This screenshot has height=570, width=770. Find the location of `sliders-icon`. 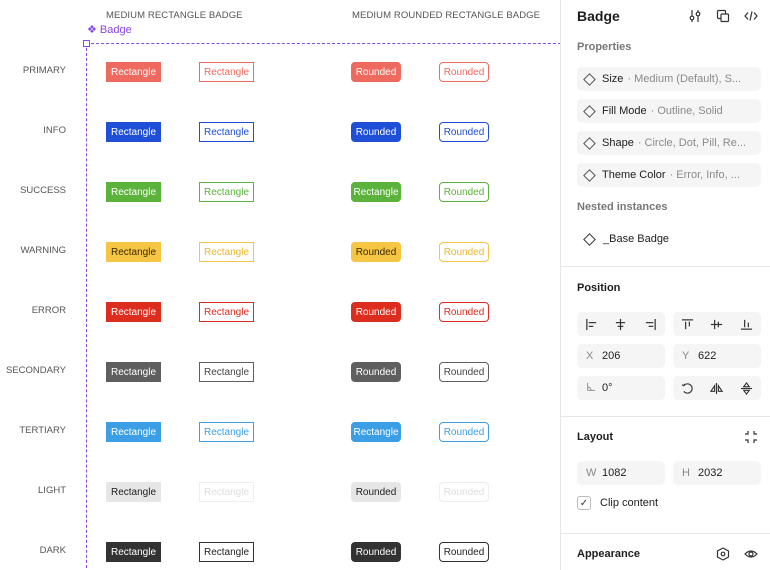

sliders-icon is located at coordinates (695, 16).